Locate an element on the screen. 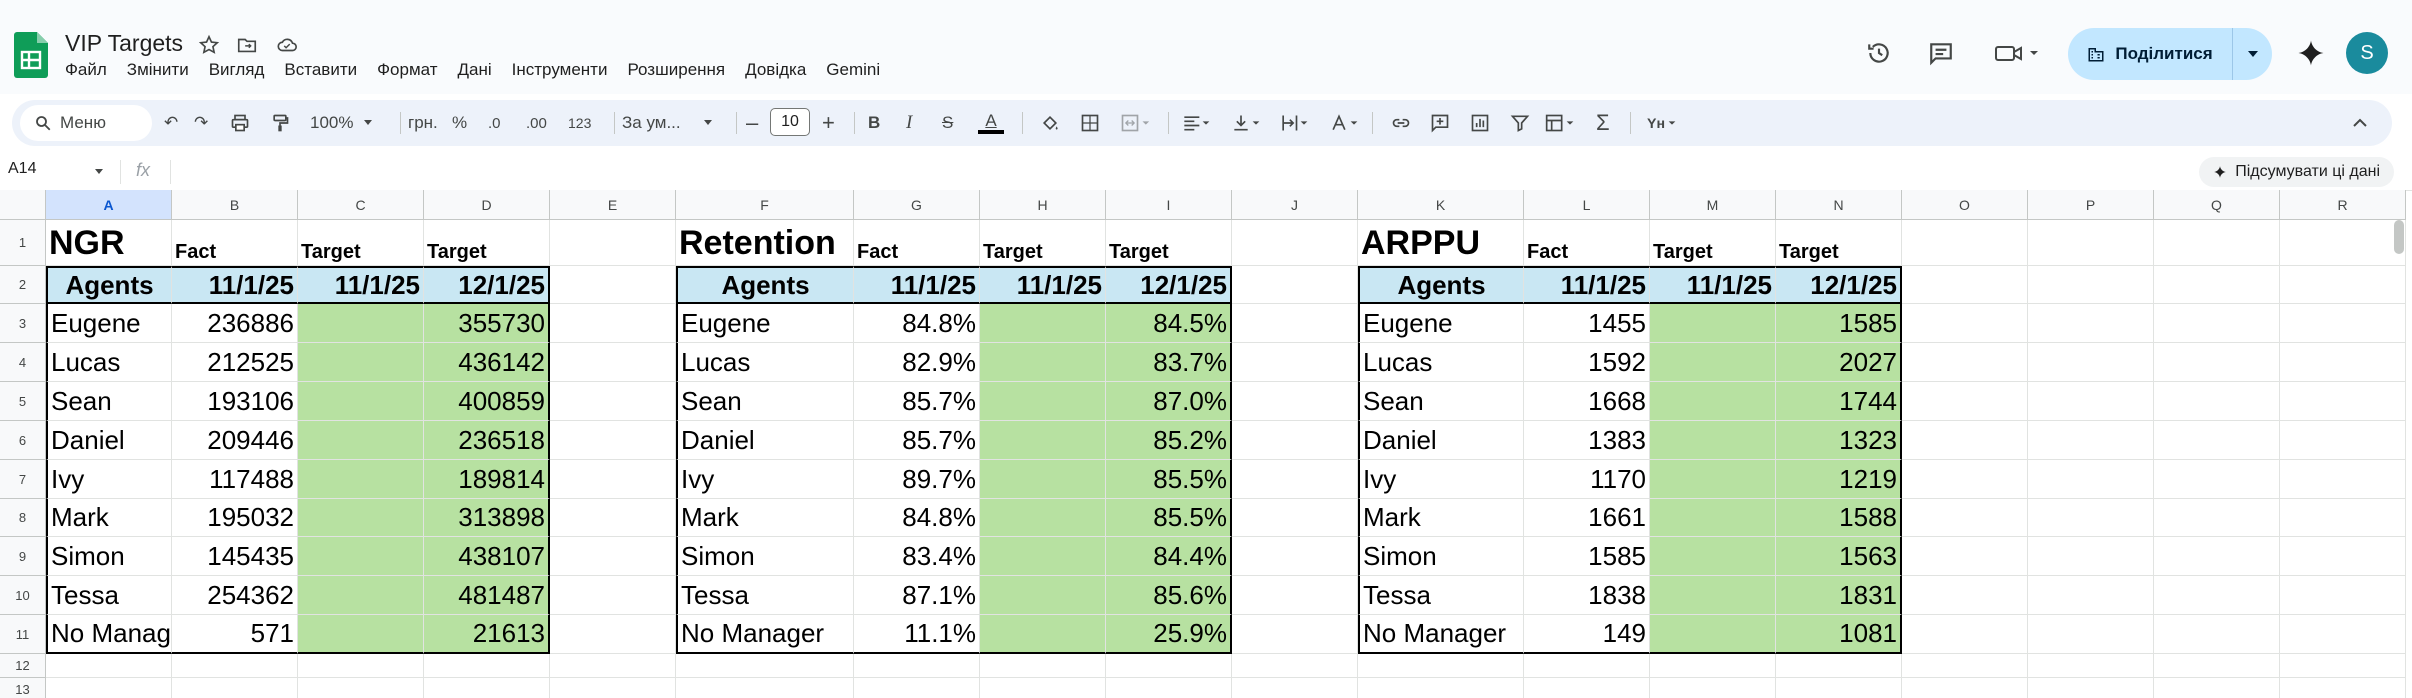 This screenshot has height=698, width=2412. arppu-cell: No Manager is located at coordinates (1441, 634).